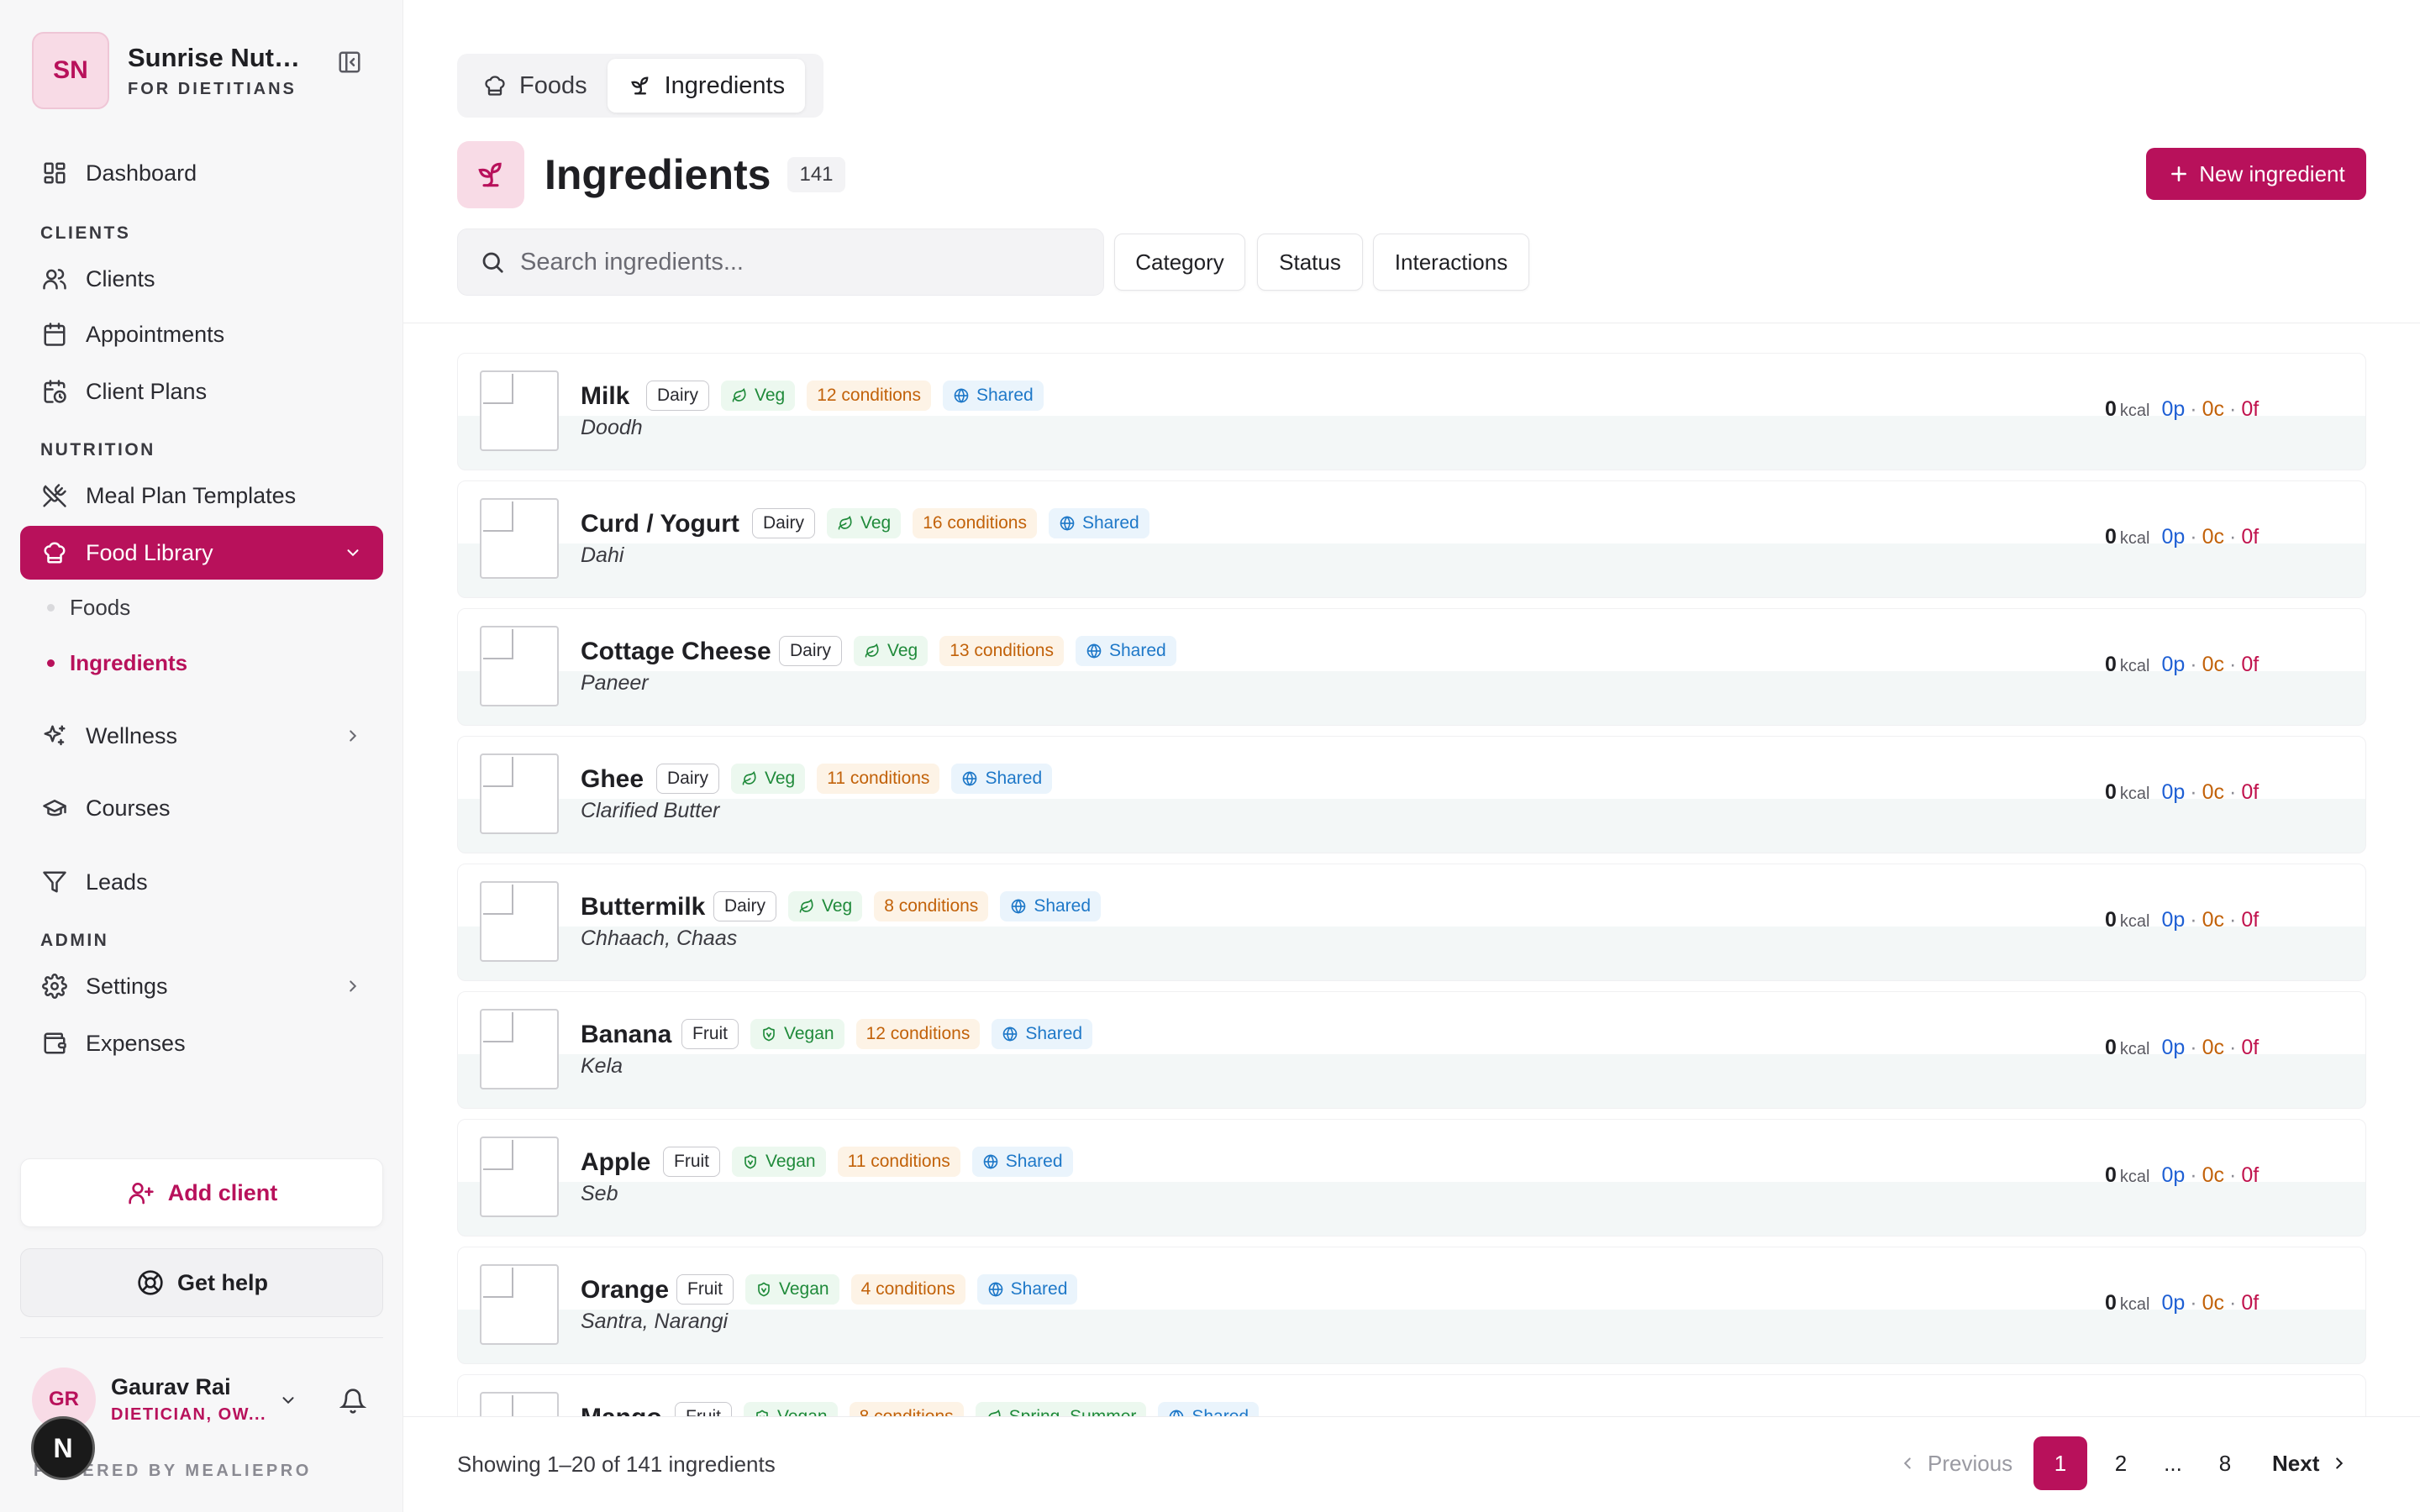  Describe the element at coordinates (659, 938) in the screenshot. I see `ingredient-alias: Chhaach, Chaas` at that location.